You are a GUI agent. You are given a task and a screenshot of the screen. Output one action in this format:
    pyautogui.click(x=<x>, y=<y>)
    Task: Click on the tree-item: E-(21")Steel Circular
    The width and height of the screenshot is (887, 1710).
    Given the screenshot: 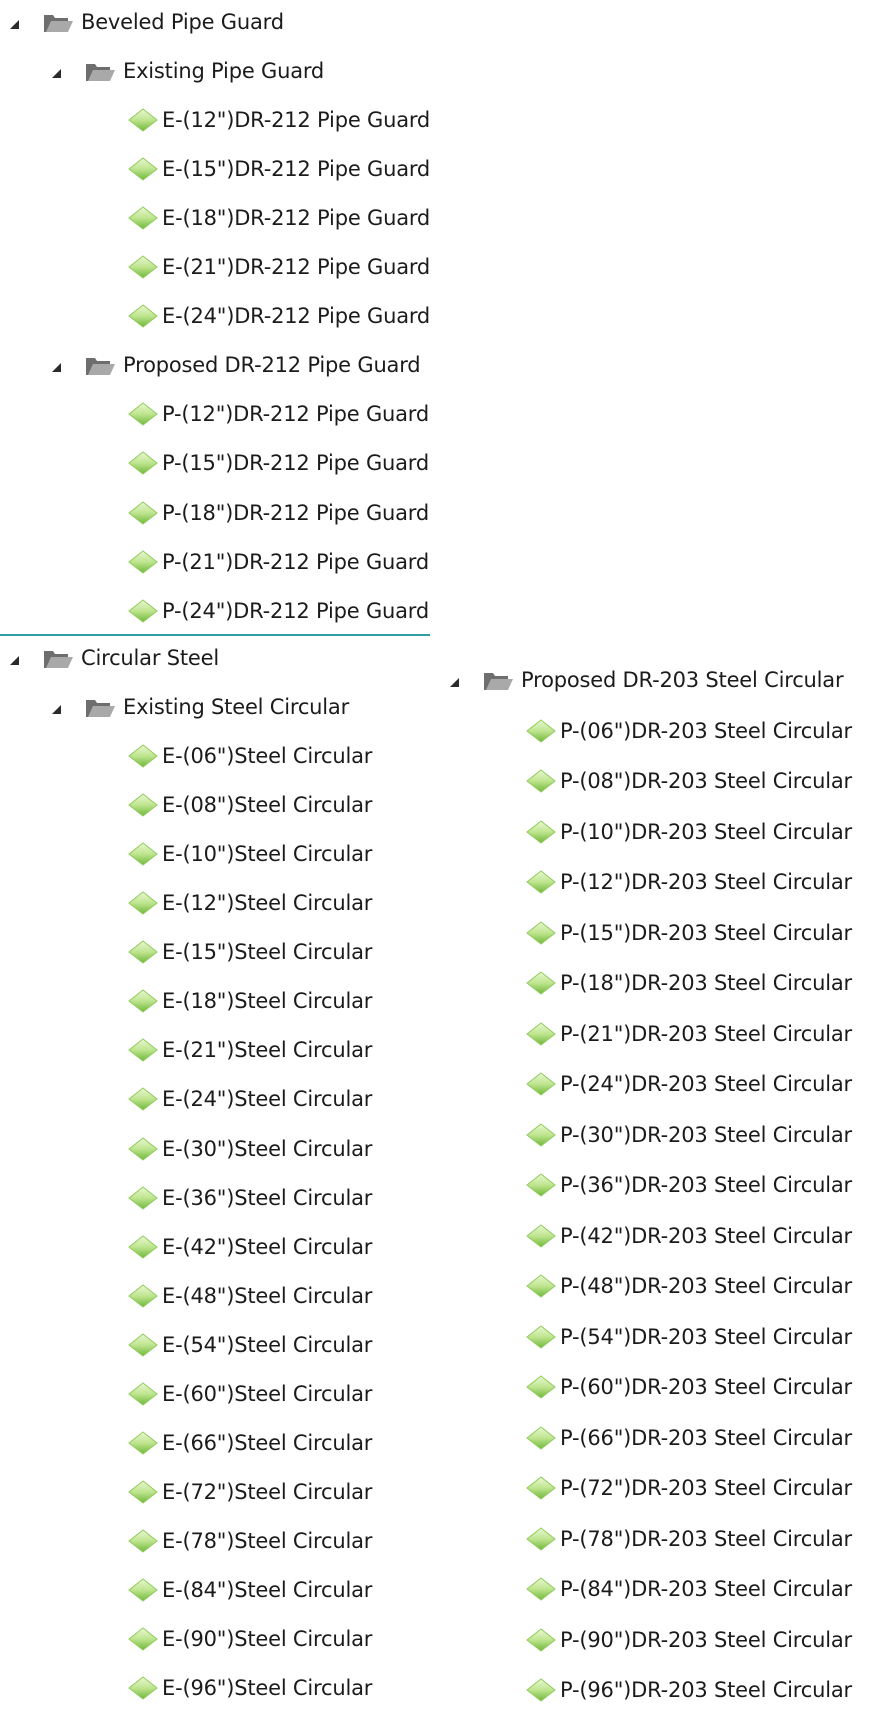 What is the action you would take?
    pyautogui.click(x=250, y=1050)
    